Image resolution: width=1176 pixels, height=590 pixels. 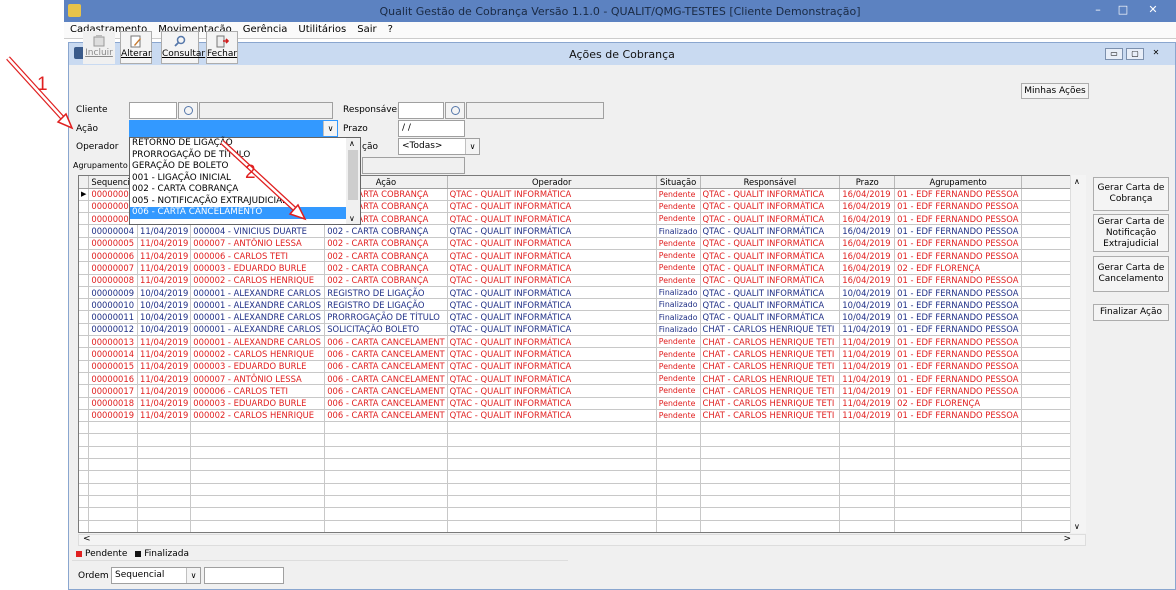 I want to click on window-restore-button: ▢, so click(x=1135, y=54).